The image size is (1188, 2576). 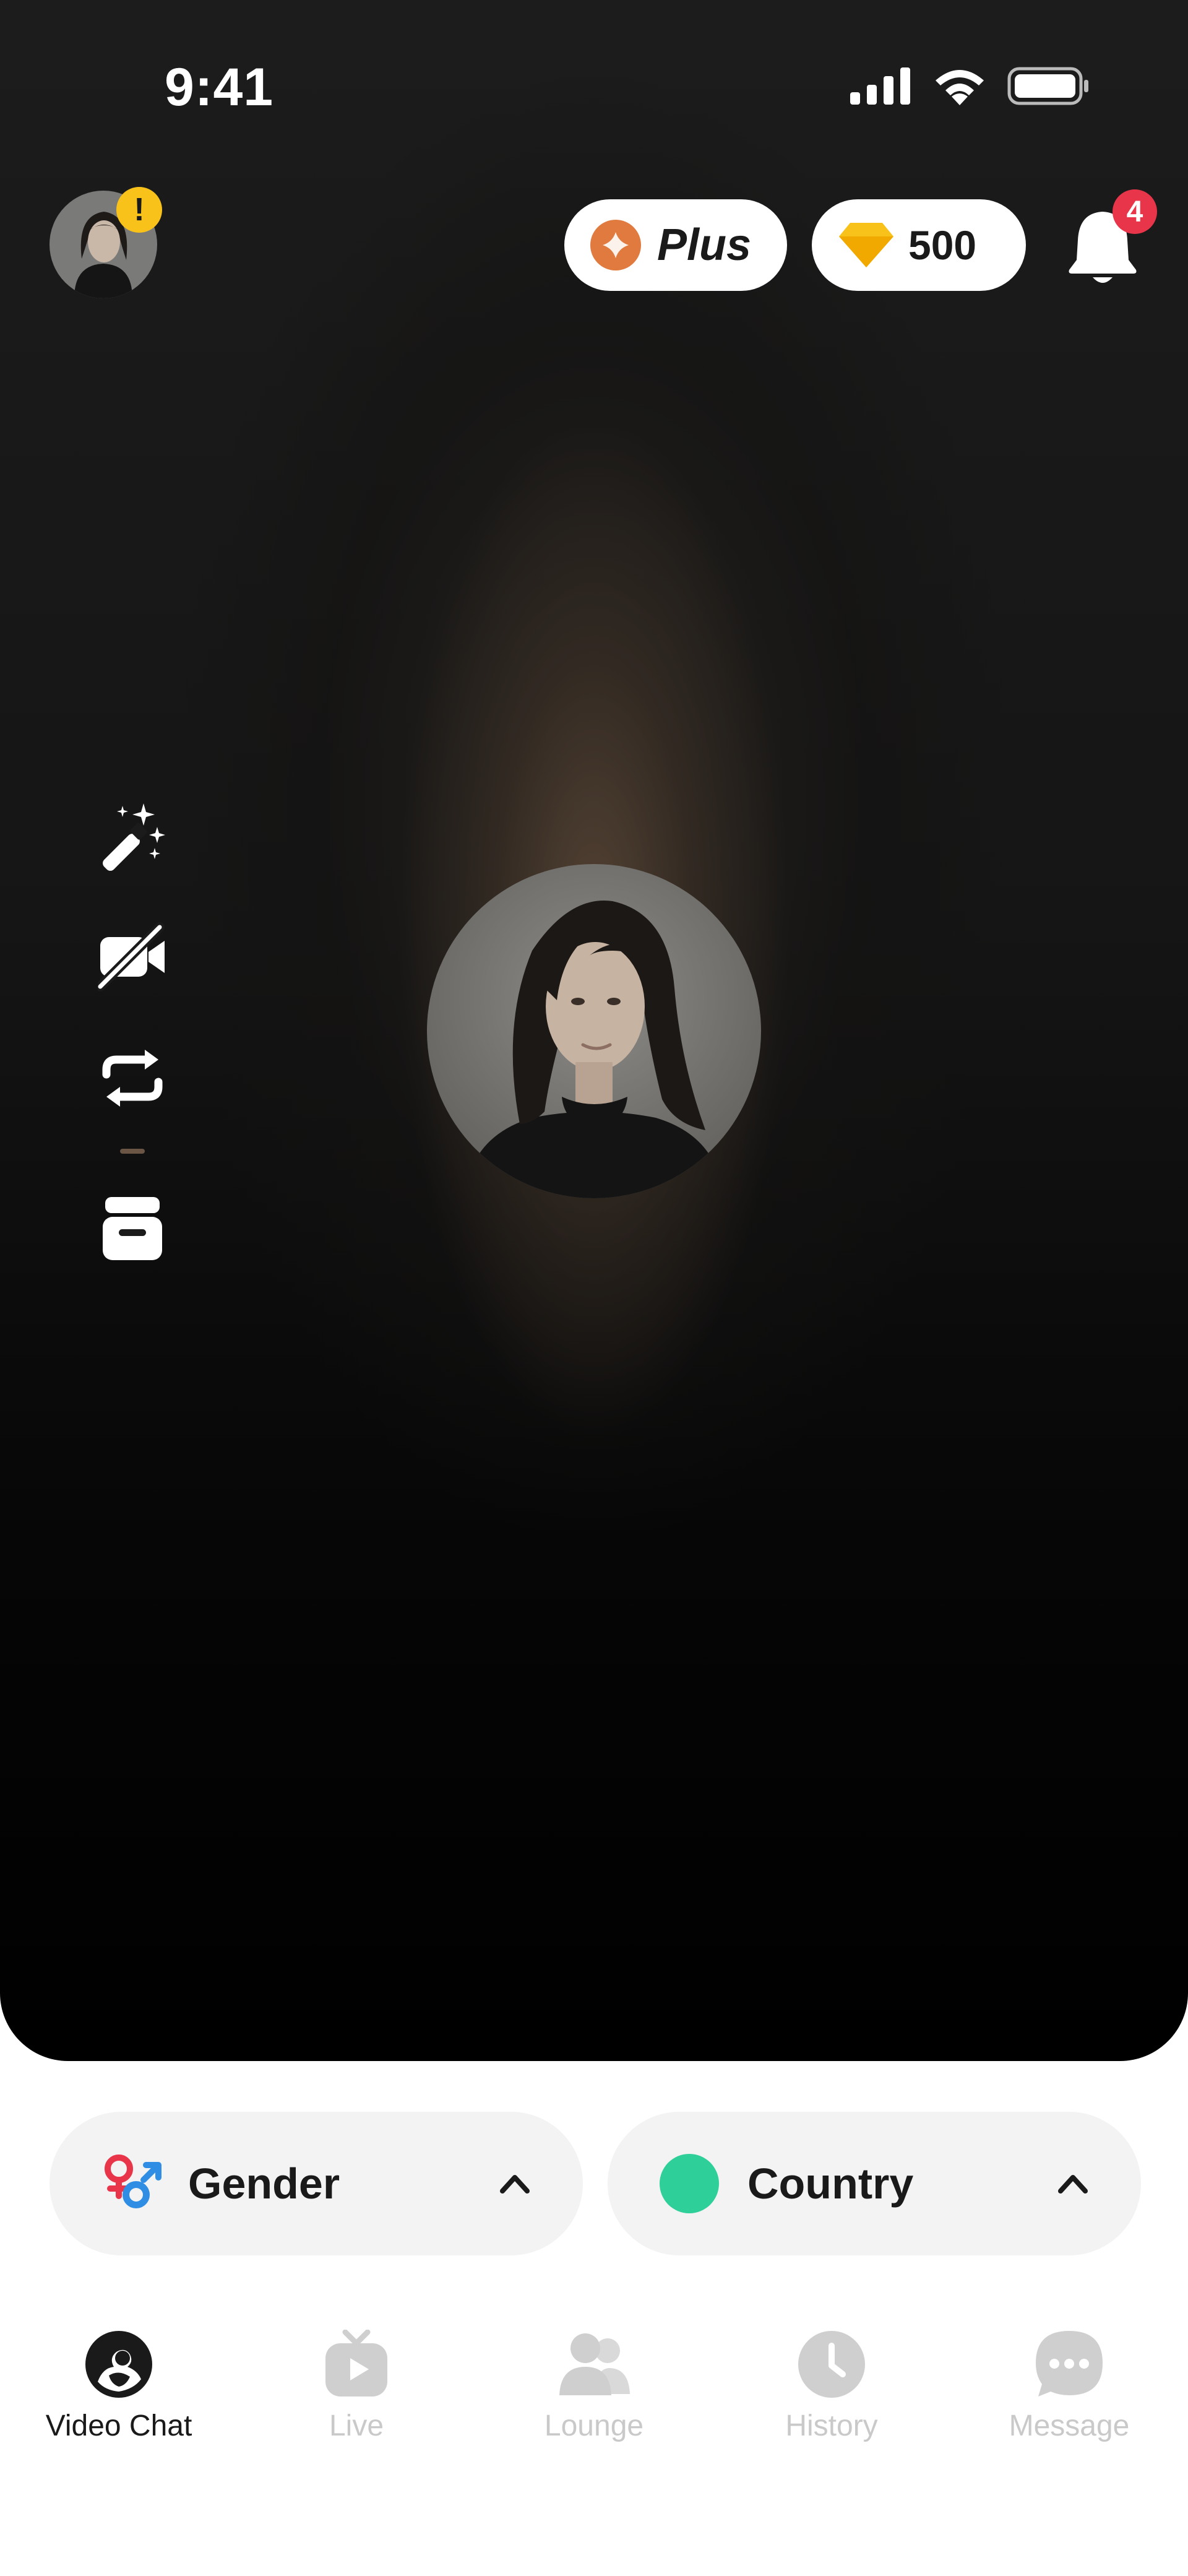 I want to click on beauty-filter-button, so click(x=132, y=836).